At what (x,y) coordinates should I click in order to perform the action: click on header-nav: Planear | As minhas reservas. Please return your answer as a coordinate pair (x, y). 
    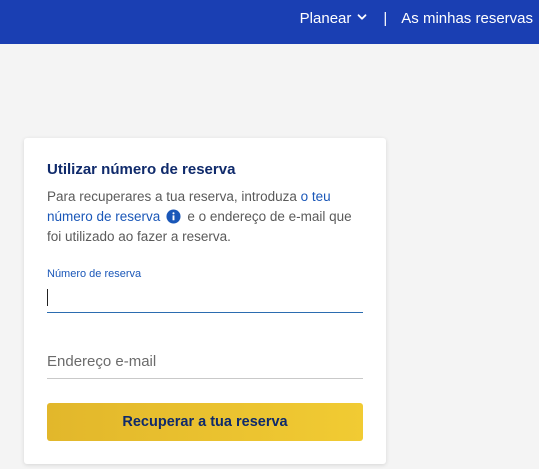
    Looking at the image, I should click on (416, 18).